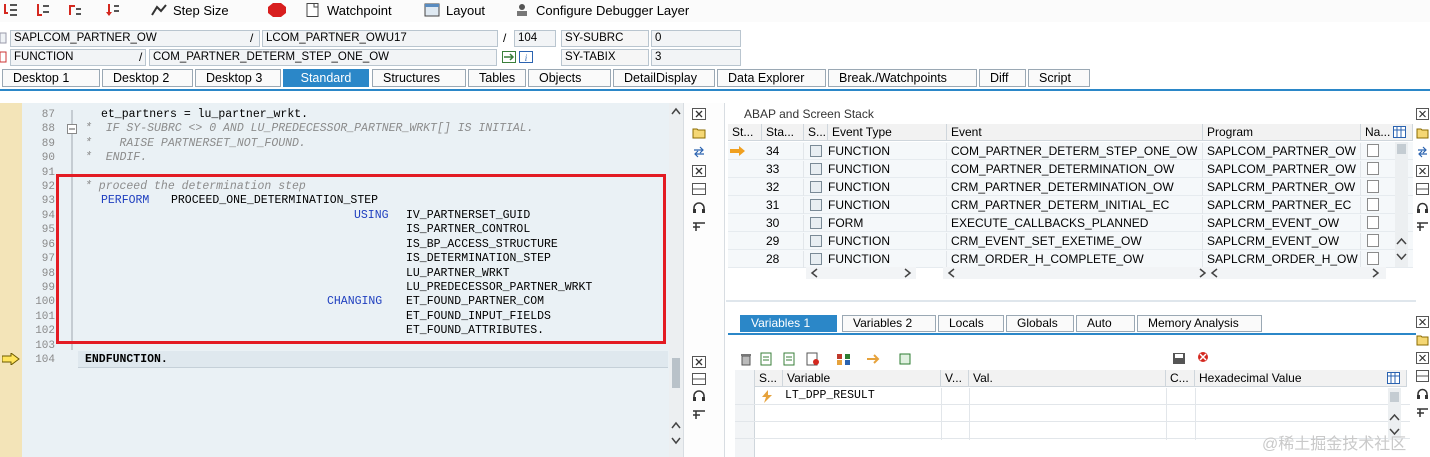 The image size is (1430, 457). Describe the element at coordinates (419, 78) in the screenshot. I see `tab-structures: Structures` at that location.